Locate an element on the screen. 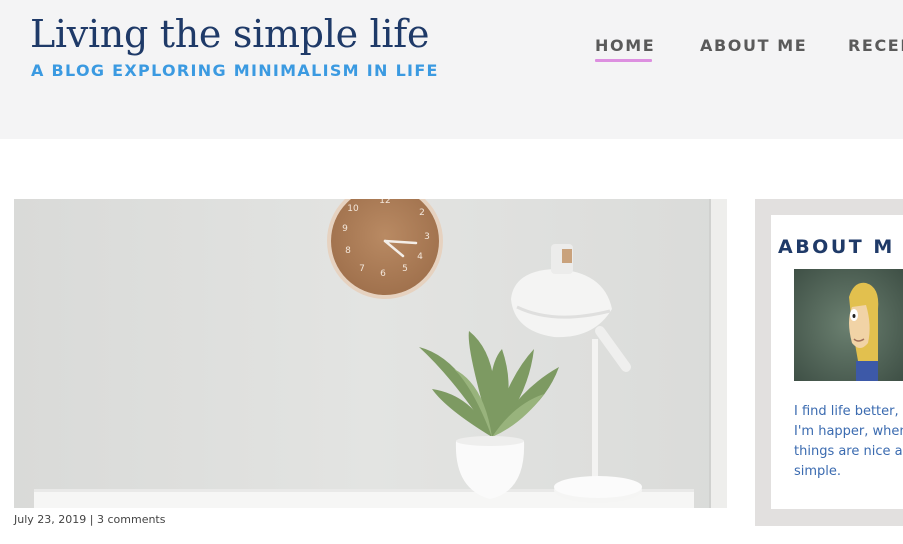 The height and width of the screenshot is (544, 903). comments-link: 3 comments is located at coordinates (131, 519).